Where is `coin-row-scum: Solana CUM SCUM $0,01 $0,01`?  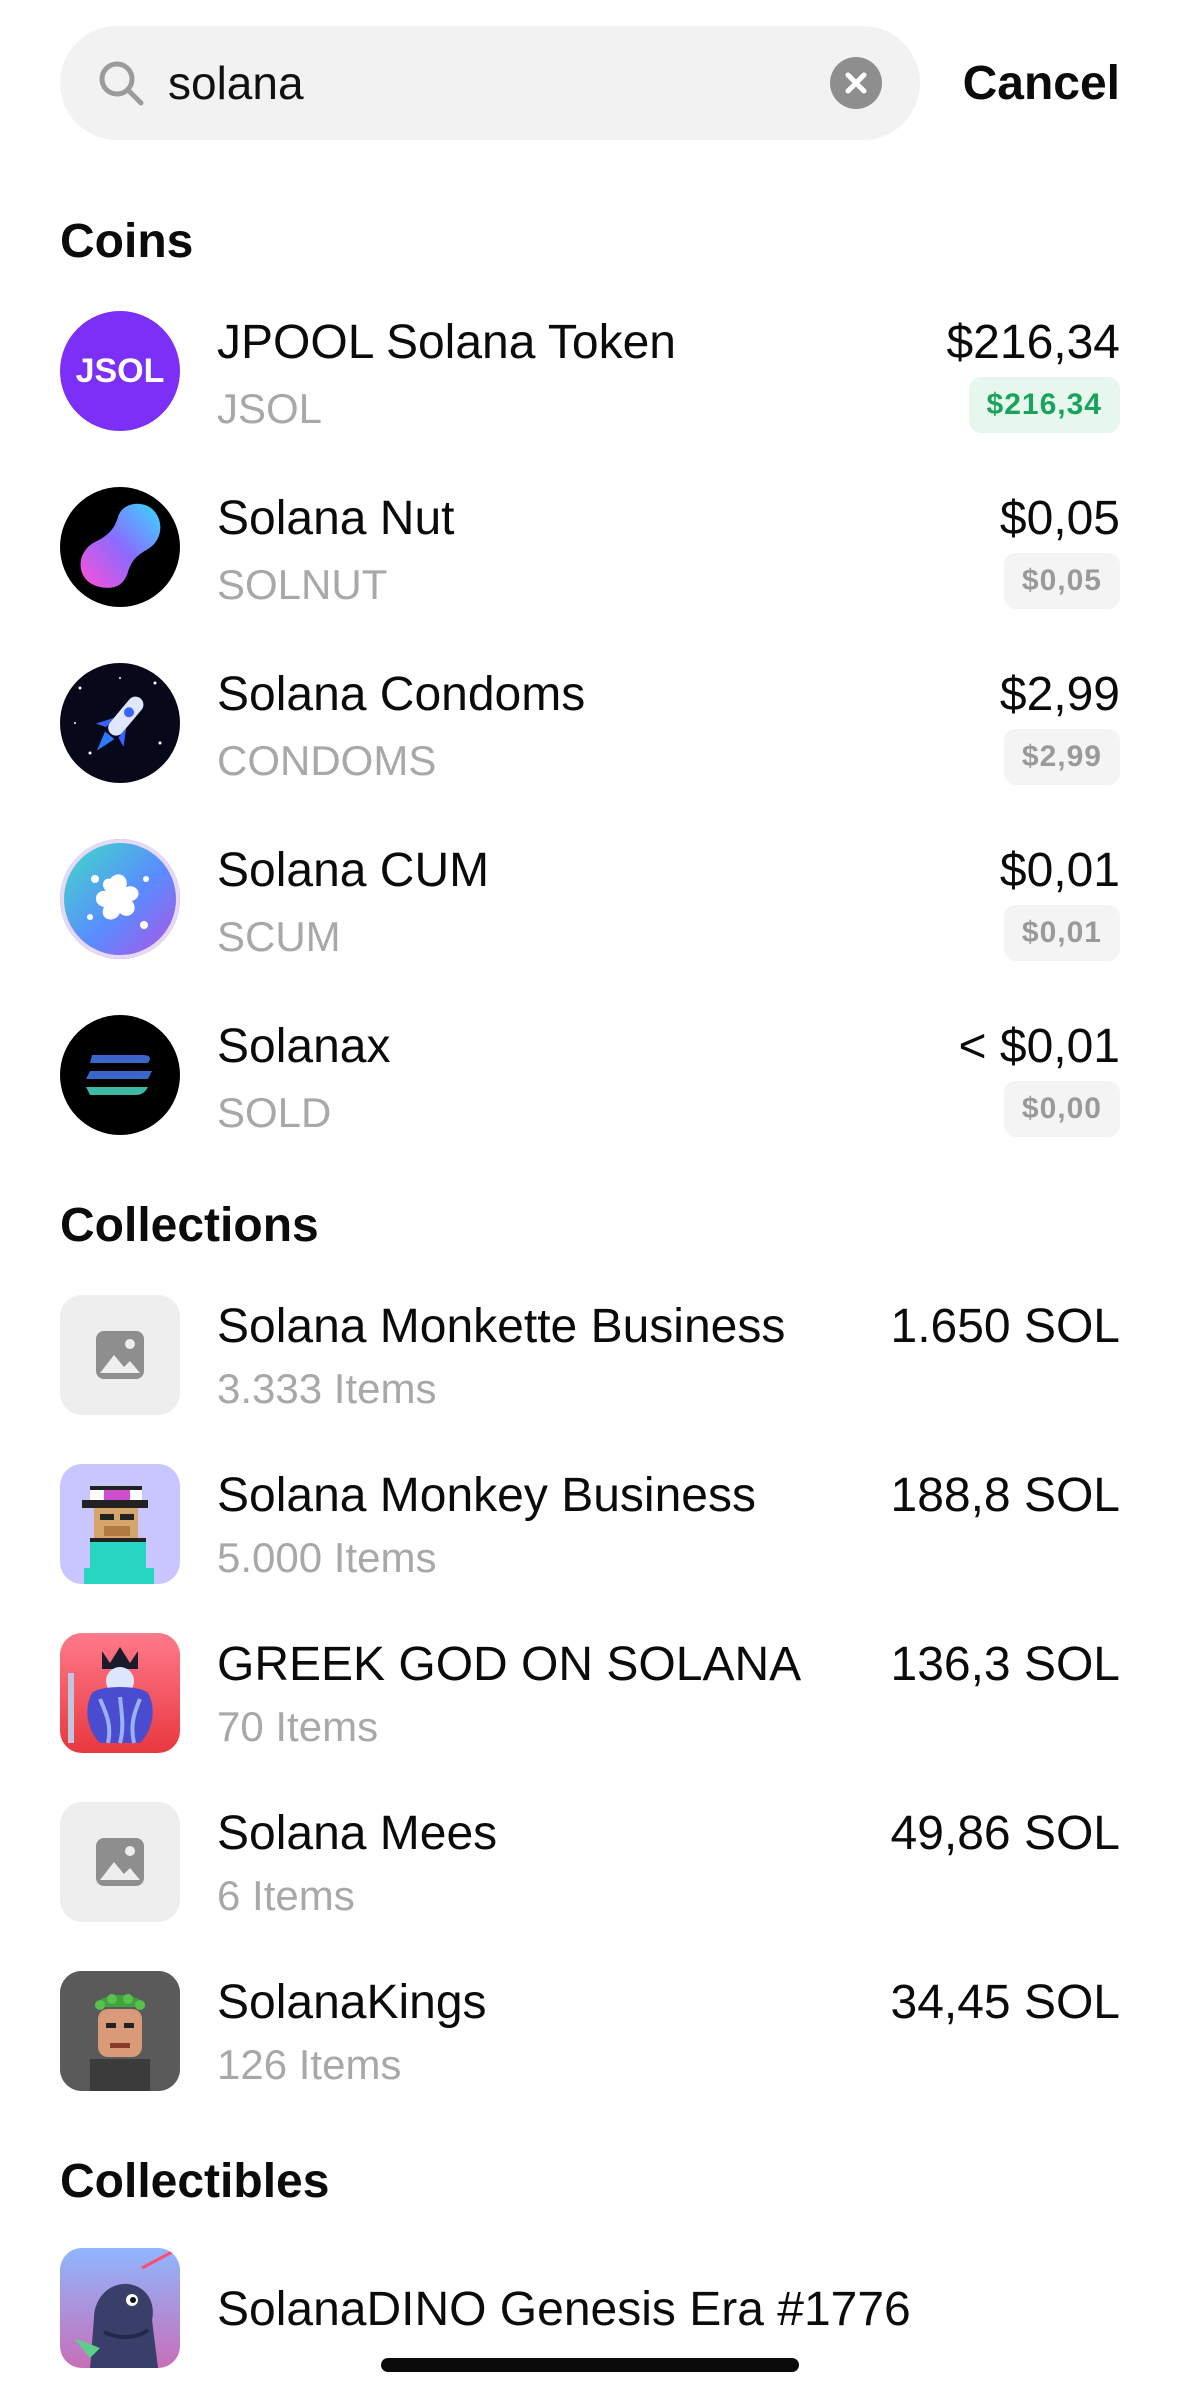 coin-row-scum: Solana CUM SCUM $0,01 $0,01 is located at coordinates (590, 904).